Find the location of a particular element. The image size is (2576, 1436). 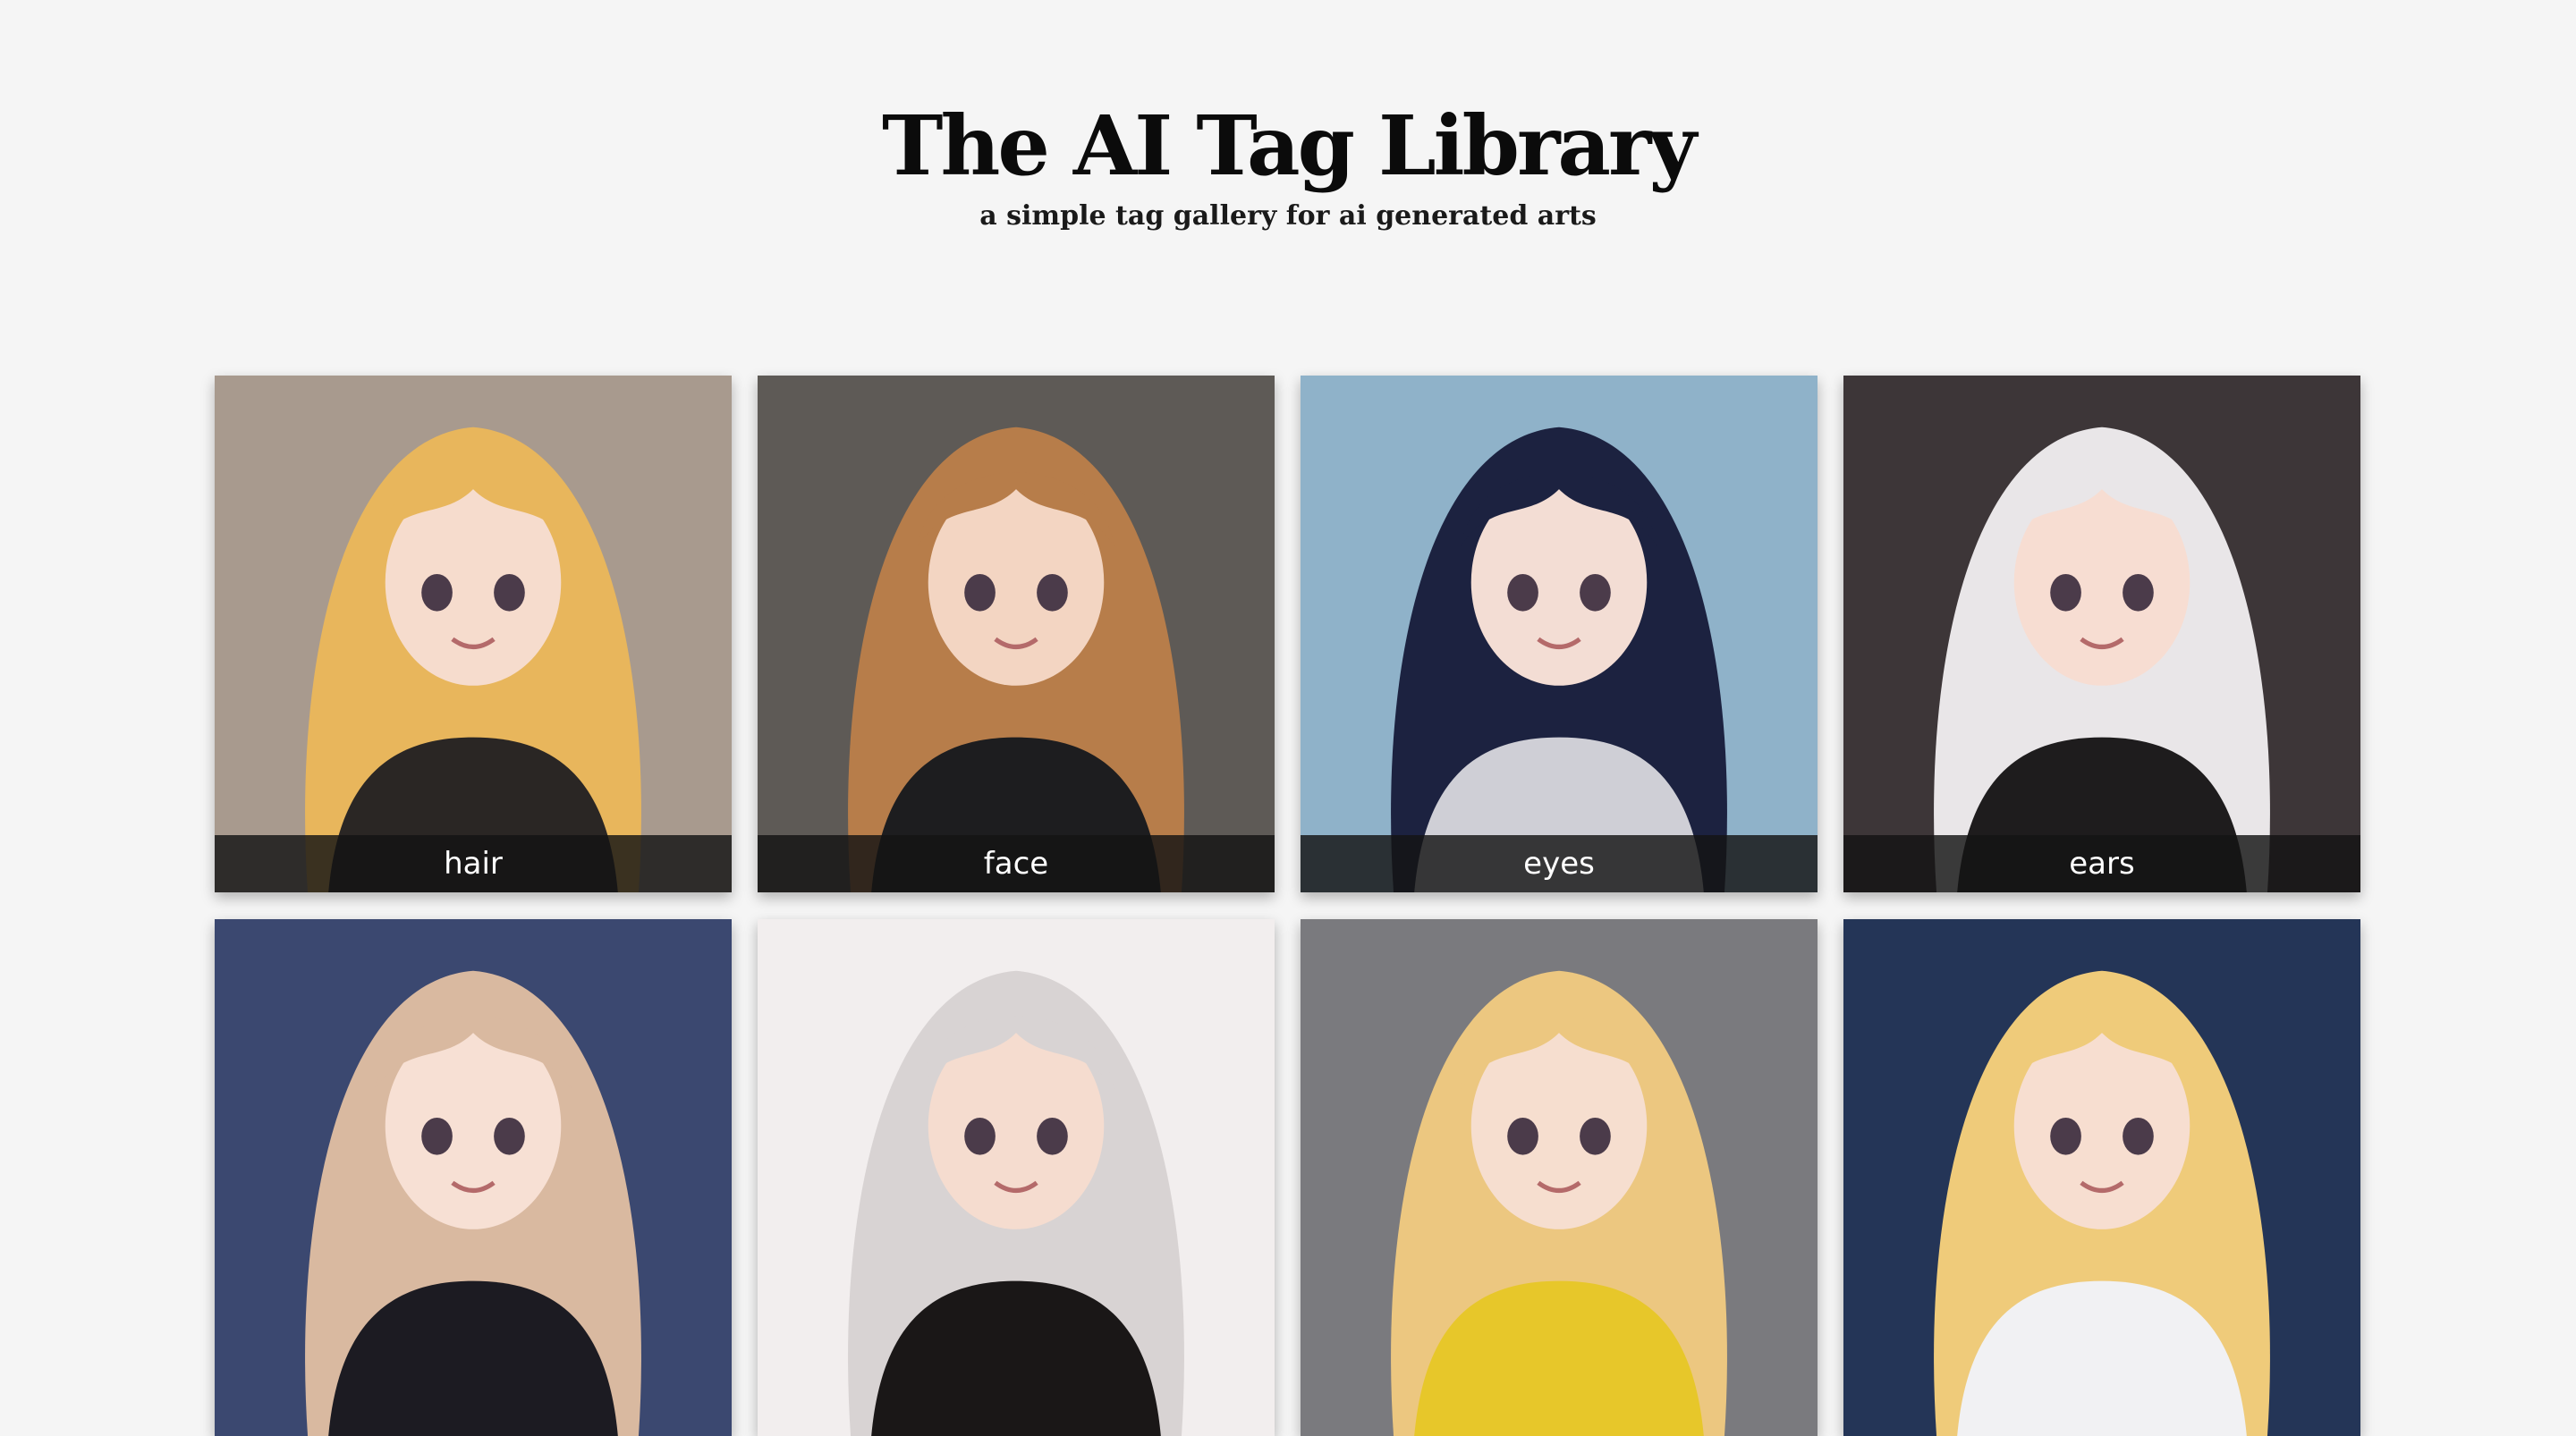

gallery-card: hair is located at coordinates (473, 634).